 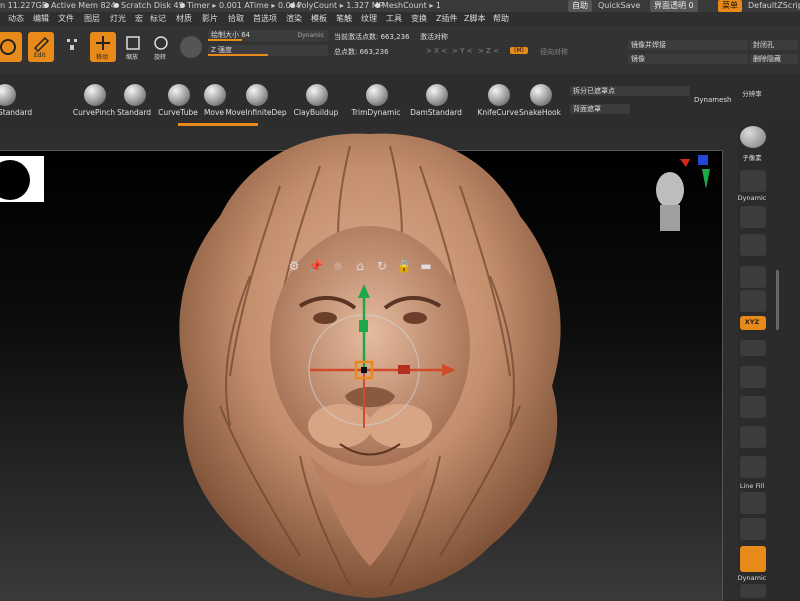 What do you see at coordinates (16, 102) in the screenshot?
I see `brush-curvestandard: CurveStandard` at bounding box center [16, 102].